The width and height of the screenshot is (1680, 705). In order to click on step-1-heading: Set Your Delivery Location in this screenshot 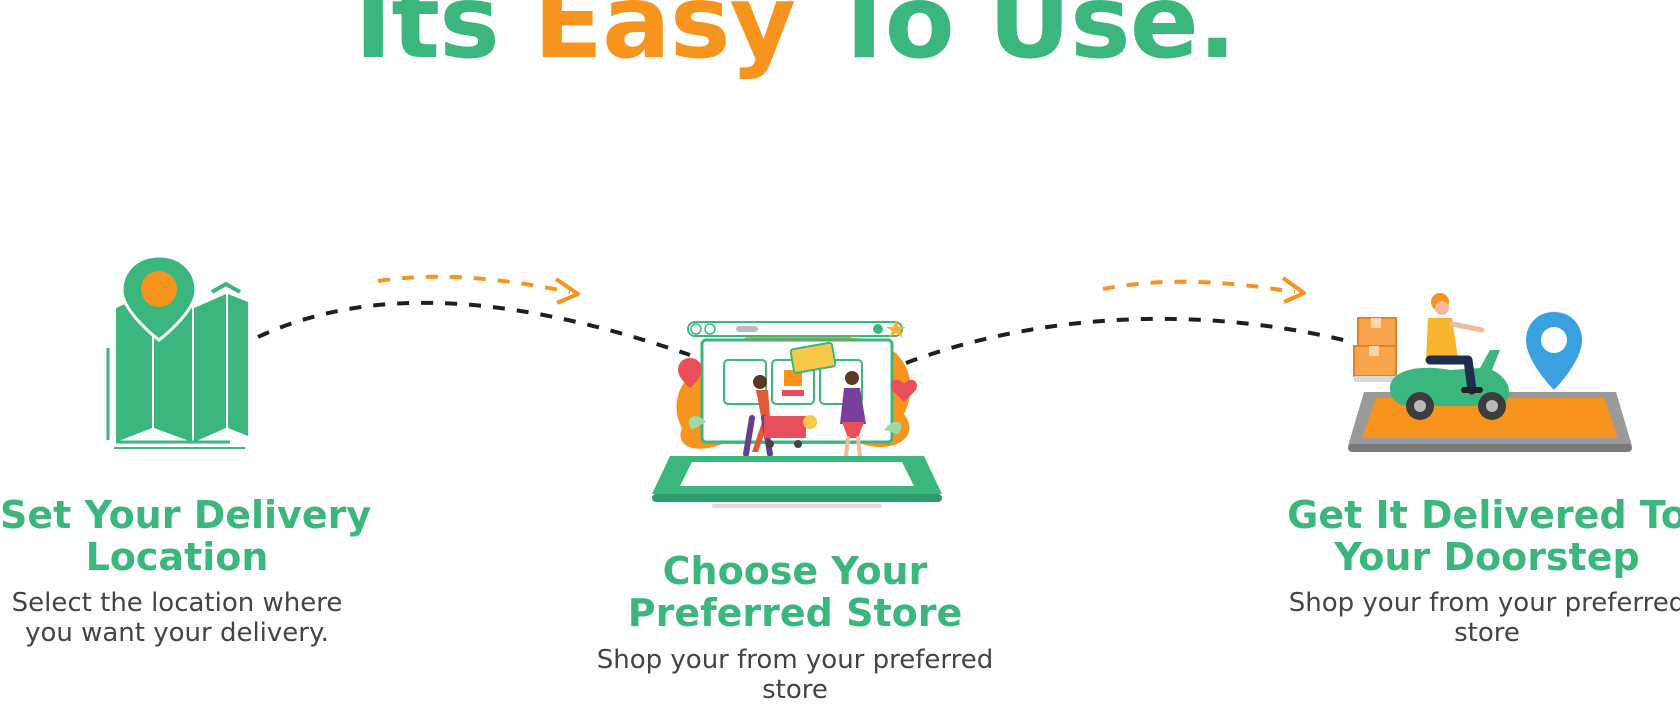, I will do `click(186, 536)`.